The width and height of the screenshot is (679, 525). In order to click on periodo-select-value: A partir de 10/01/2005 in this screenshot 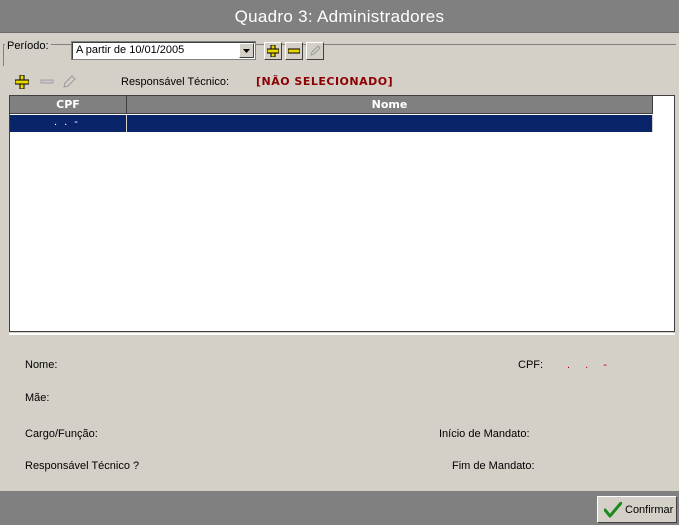, I will do `click(130, 50)`.